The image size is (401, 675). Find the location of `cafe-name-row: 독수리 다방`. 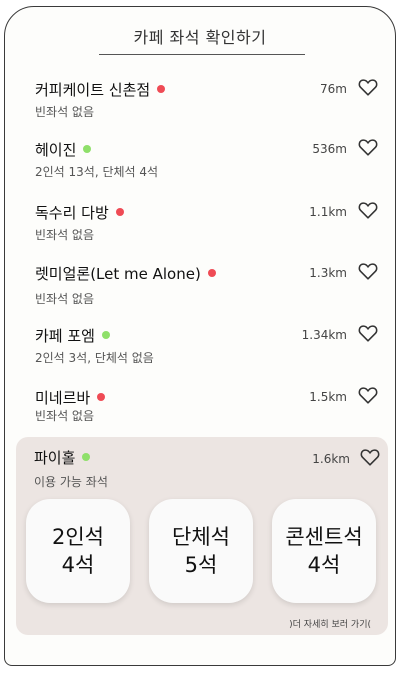

cafe-name-row: 독수리 다방 is located at coordinates (79, 212).